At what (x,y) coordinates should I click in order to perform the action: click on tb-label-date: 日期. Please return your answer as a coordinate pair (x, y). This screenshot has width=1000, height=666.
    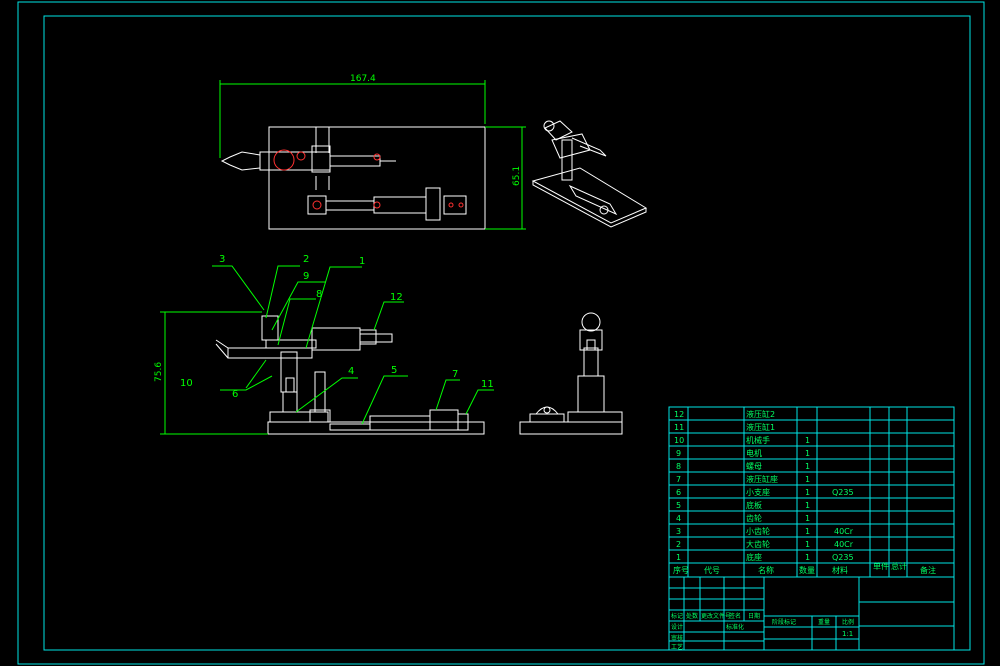
    Looking at the image, I should click on (754, 616).